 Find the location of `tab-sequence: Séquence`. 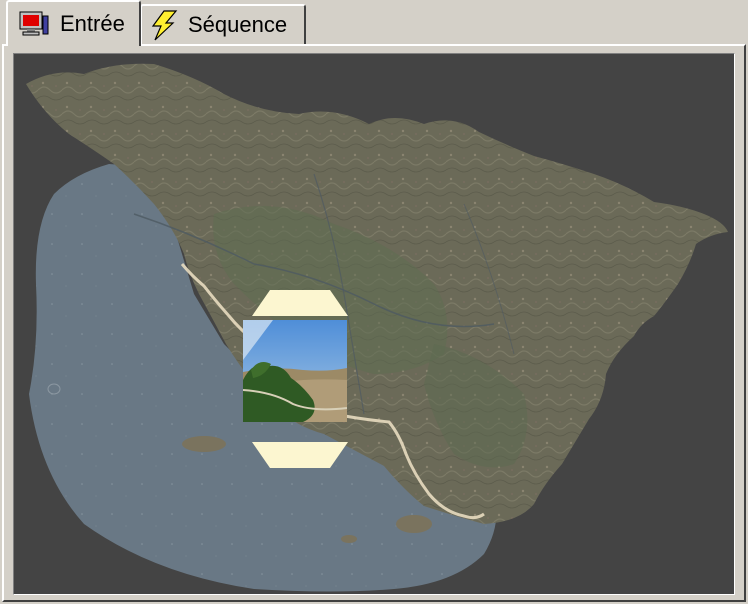

tab-sequence: Séquence is located at coordinates (223, 24).